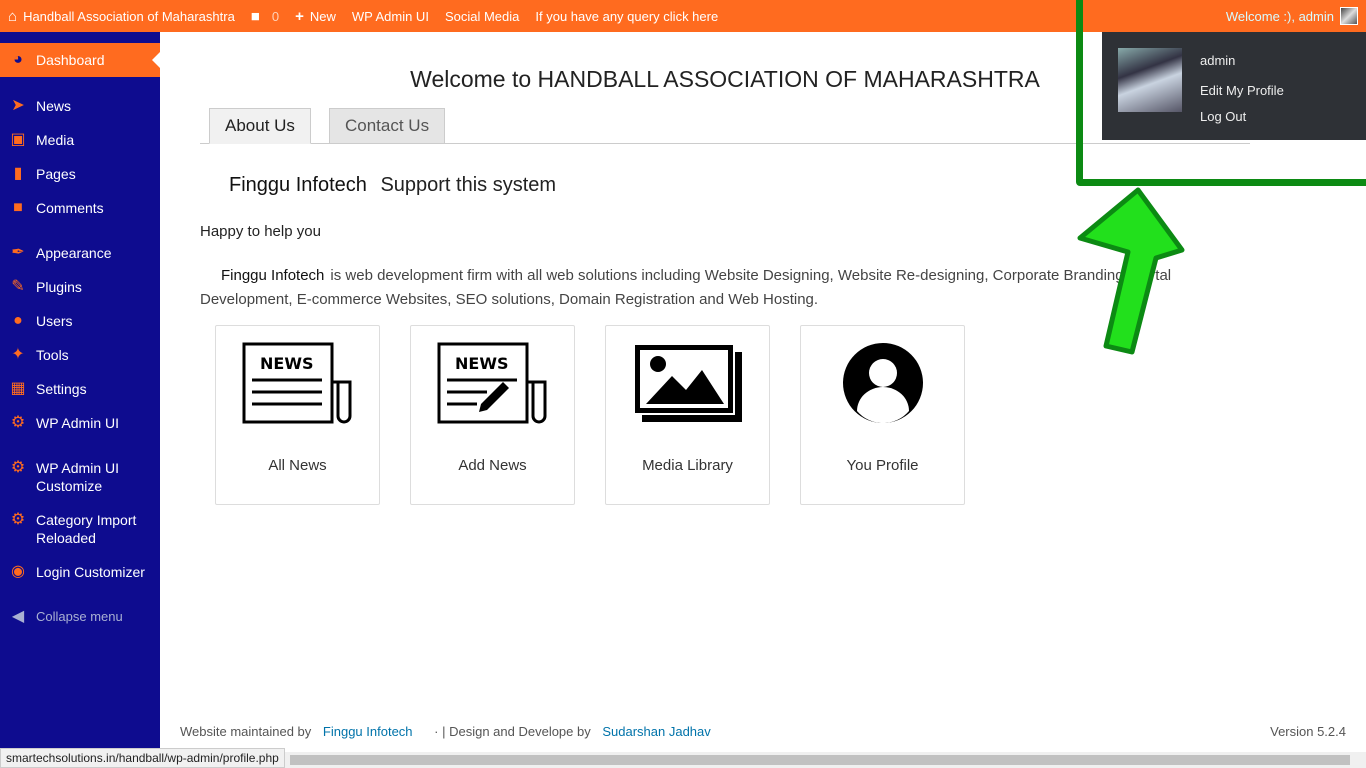 The image size is (1366, 768). Describe the element at coordinates (883, 383) in the screenshot. I see `profile-icon` at that location.